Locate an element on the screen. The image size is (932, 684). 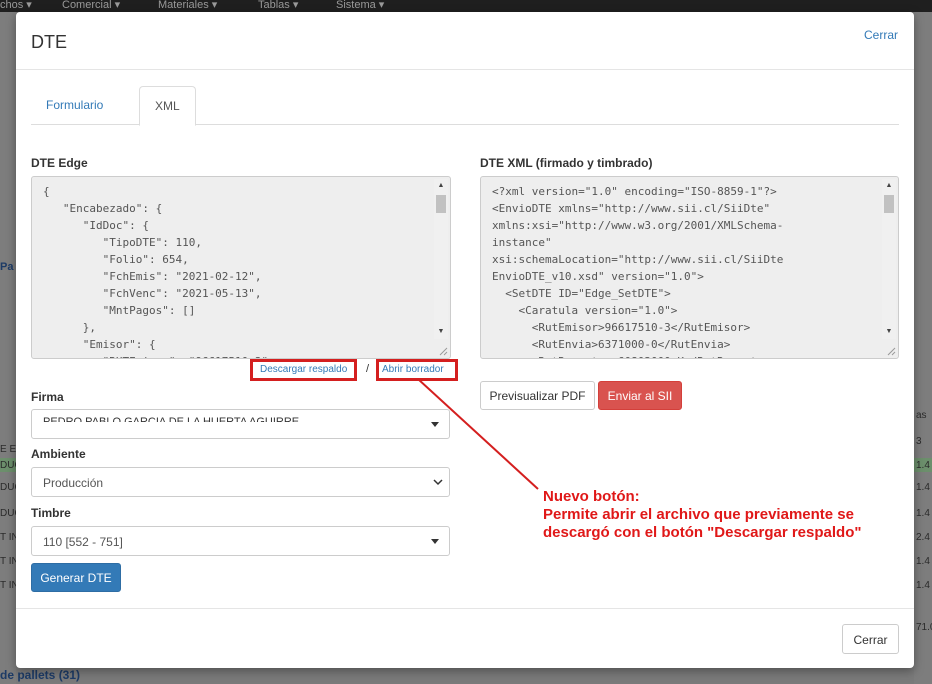
annotation-arrow is located at coordinates (478, 434).